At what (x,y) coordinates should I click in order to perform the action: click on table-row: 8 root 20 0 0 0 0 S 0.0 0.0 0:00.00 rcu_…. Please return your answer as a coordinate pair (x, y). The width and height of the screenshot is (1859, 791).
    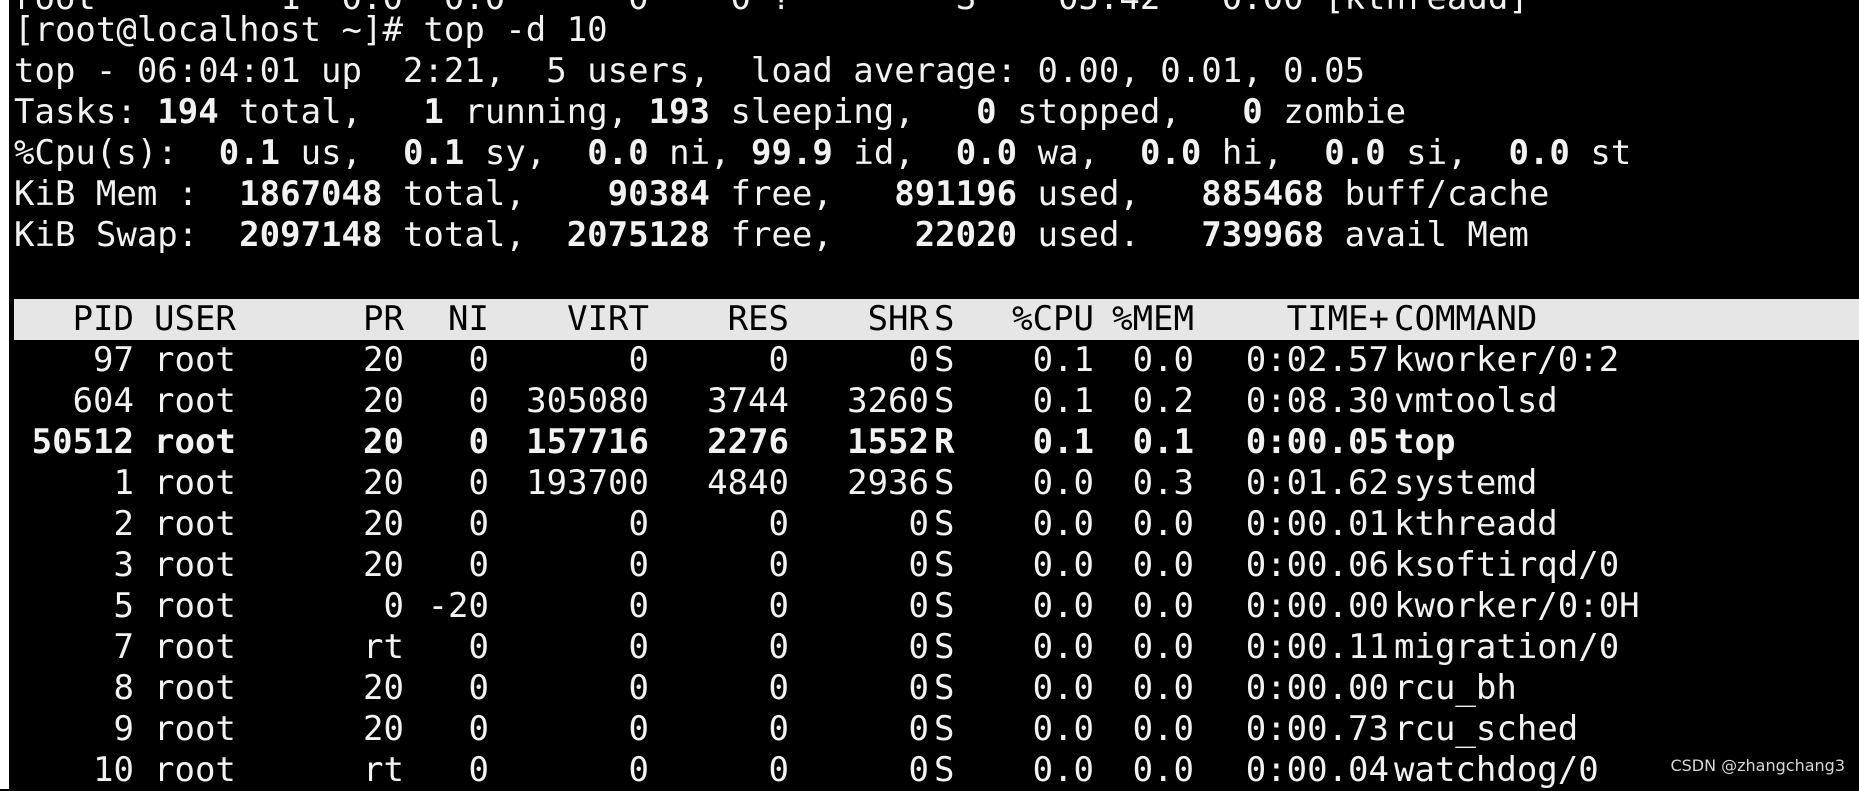
    Looking at the image, I should click on (936, 688).